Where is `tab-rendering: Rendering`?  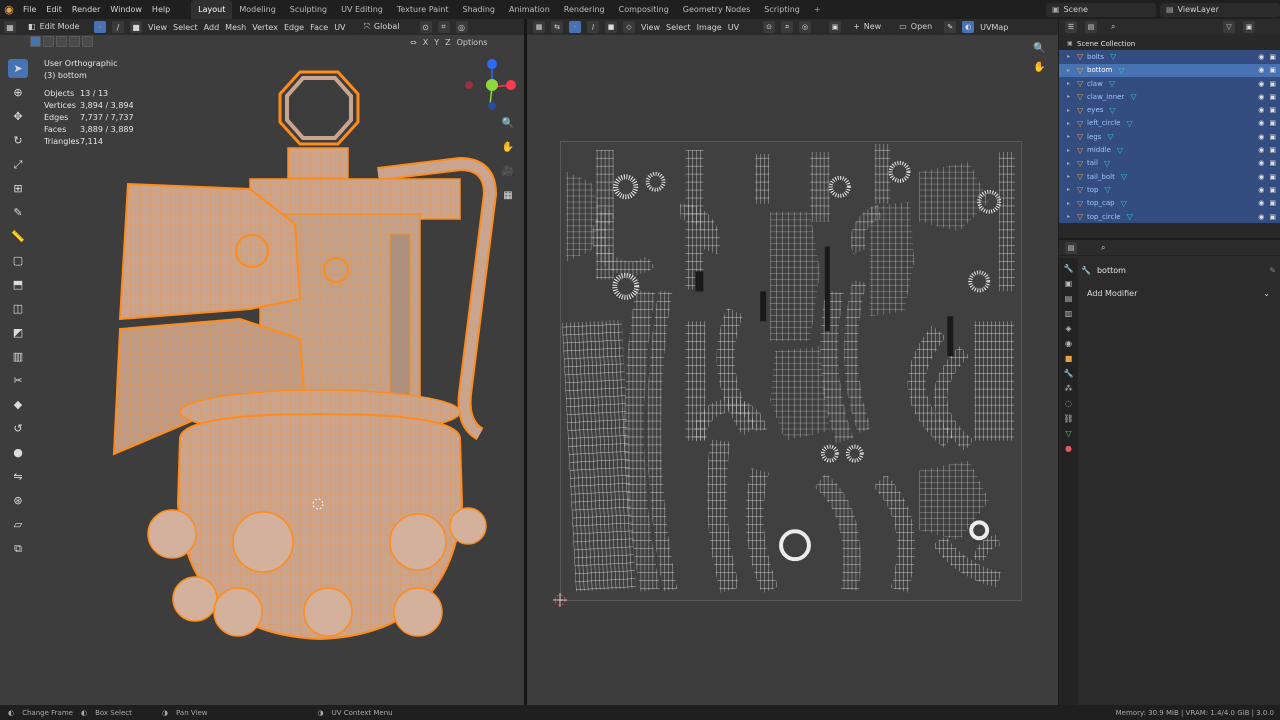
tab-rendering: Rendering is located at coordinates (584, 9).